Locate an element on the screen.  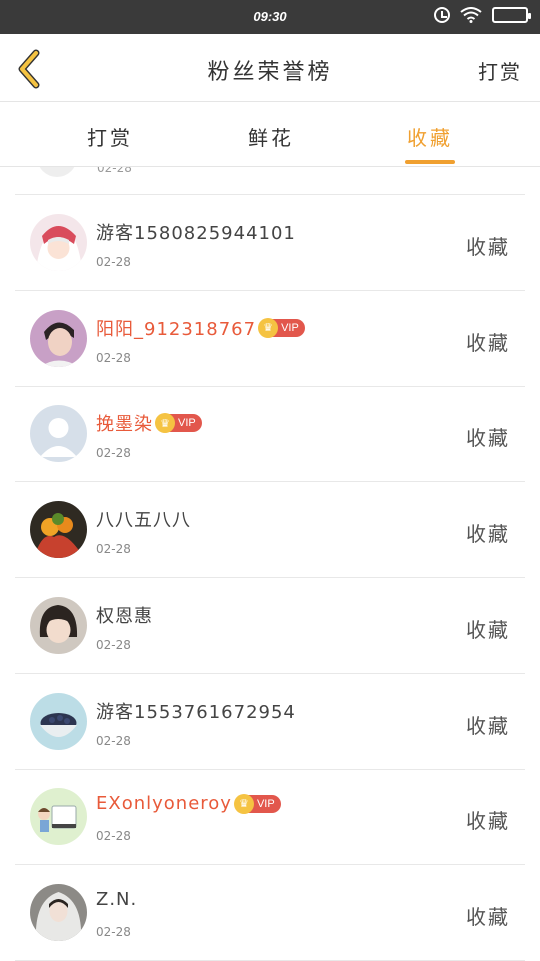
young-man-avatar is located at coordinates (58, 338).